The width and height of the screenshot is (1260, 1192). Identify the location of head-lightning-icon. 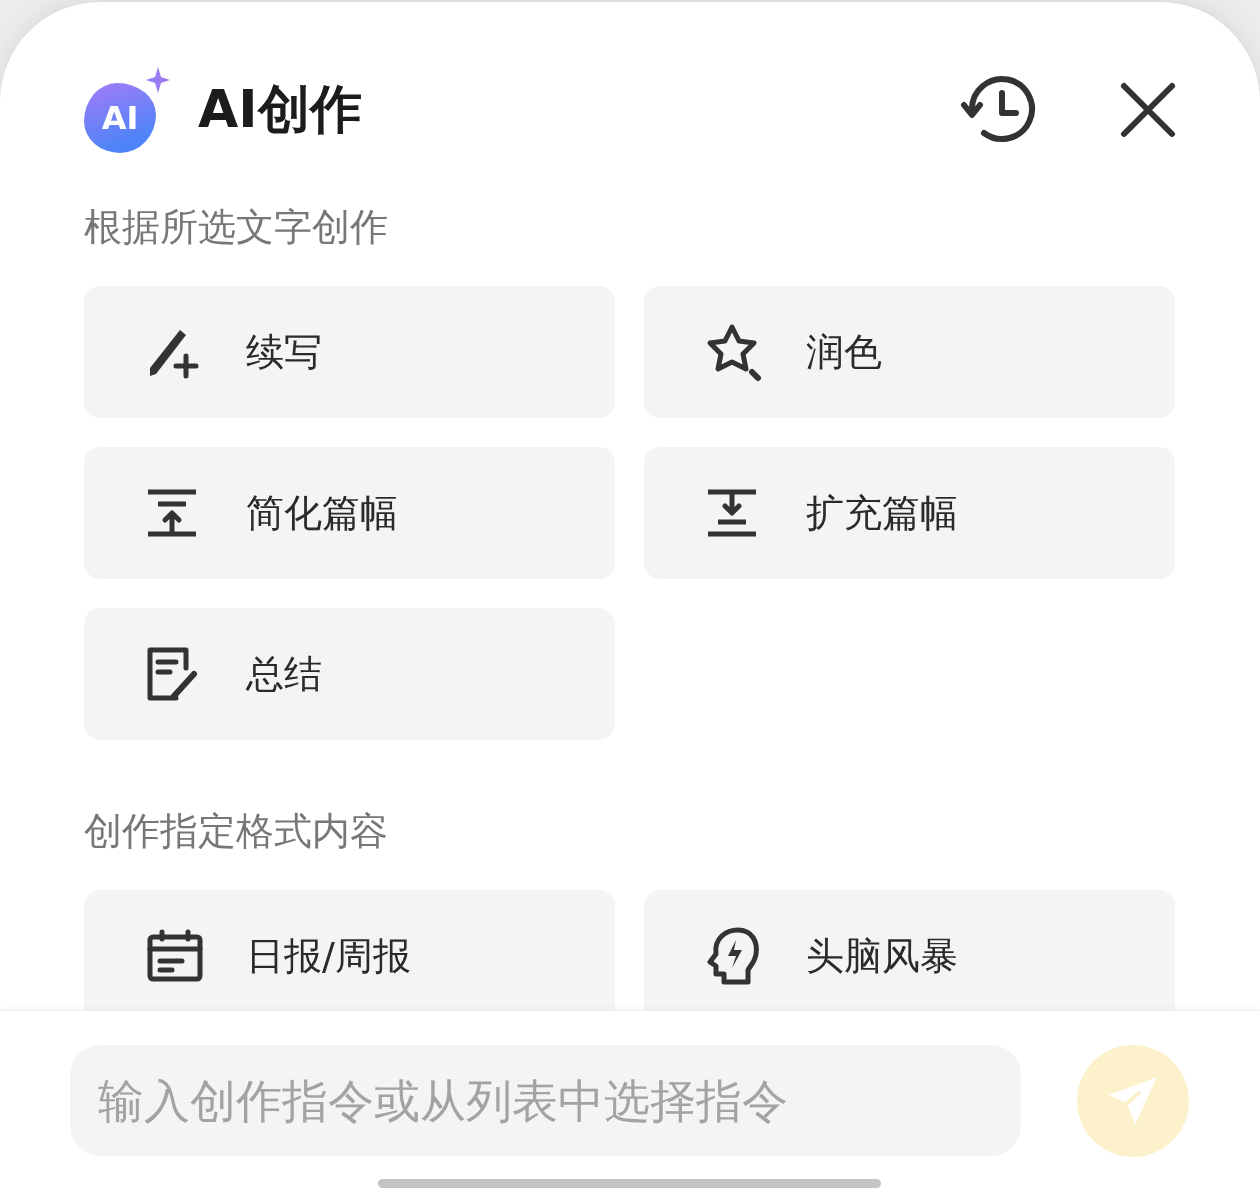
(734, 956).